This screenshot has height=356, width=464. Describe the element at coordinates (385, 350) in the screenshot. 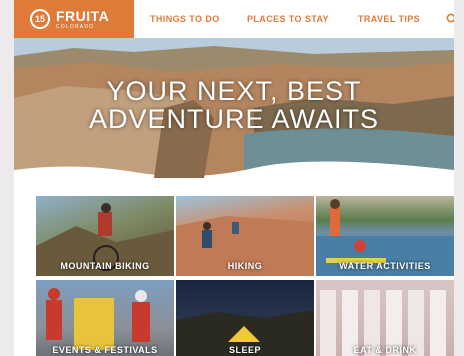

I see `tile-label: EAT & DRINK` at that location.